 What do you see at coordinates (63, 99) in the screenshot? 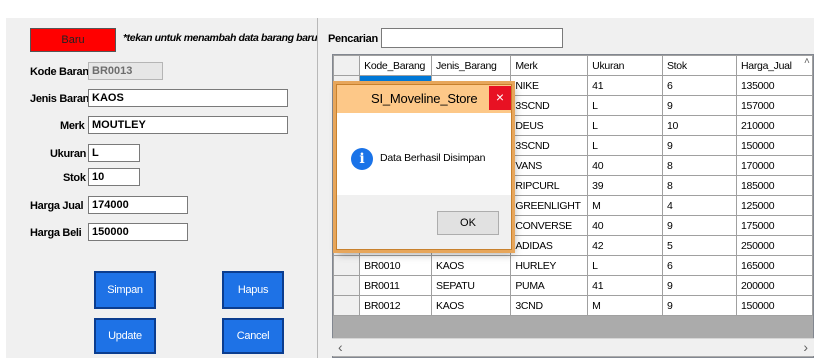
I see `jenis-barang-label: Jenis Barang` at bounding box center [63, 99].